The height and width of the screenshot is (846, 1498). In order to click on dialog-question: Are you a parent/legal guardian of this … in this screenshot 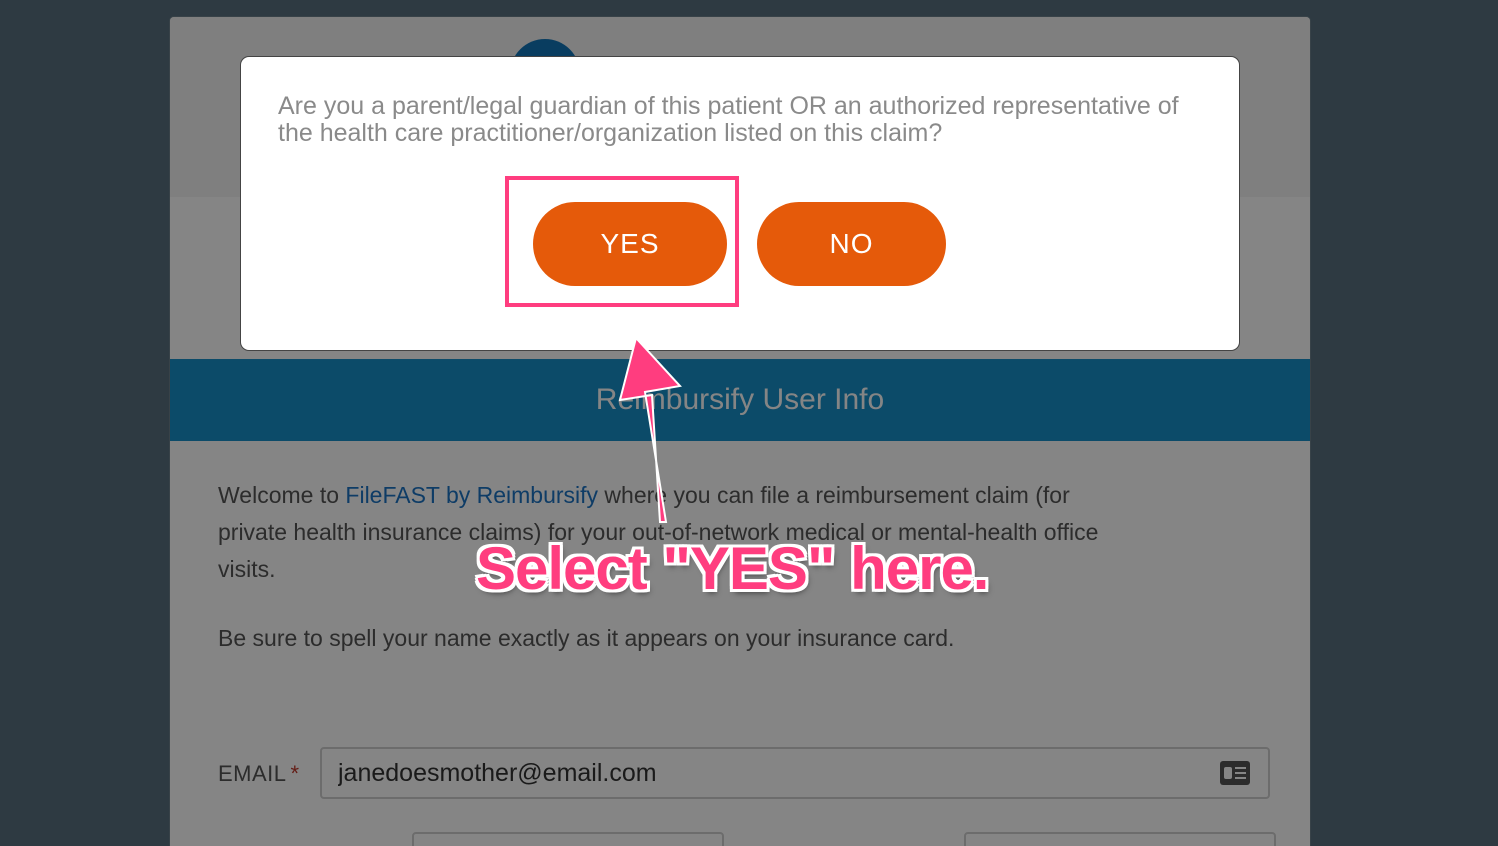, I will do `click(728, 119)`.